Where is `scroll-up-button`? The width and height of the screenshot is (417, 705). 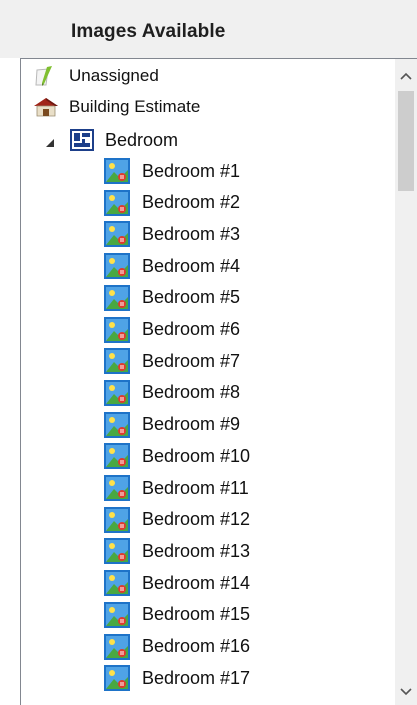
scroll-up-button is located at coordinates (406, 76).